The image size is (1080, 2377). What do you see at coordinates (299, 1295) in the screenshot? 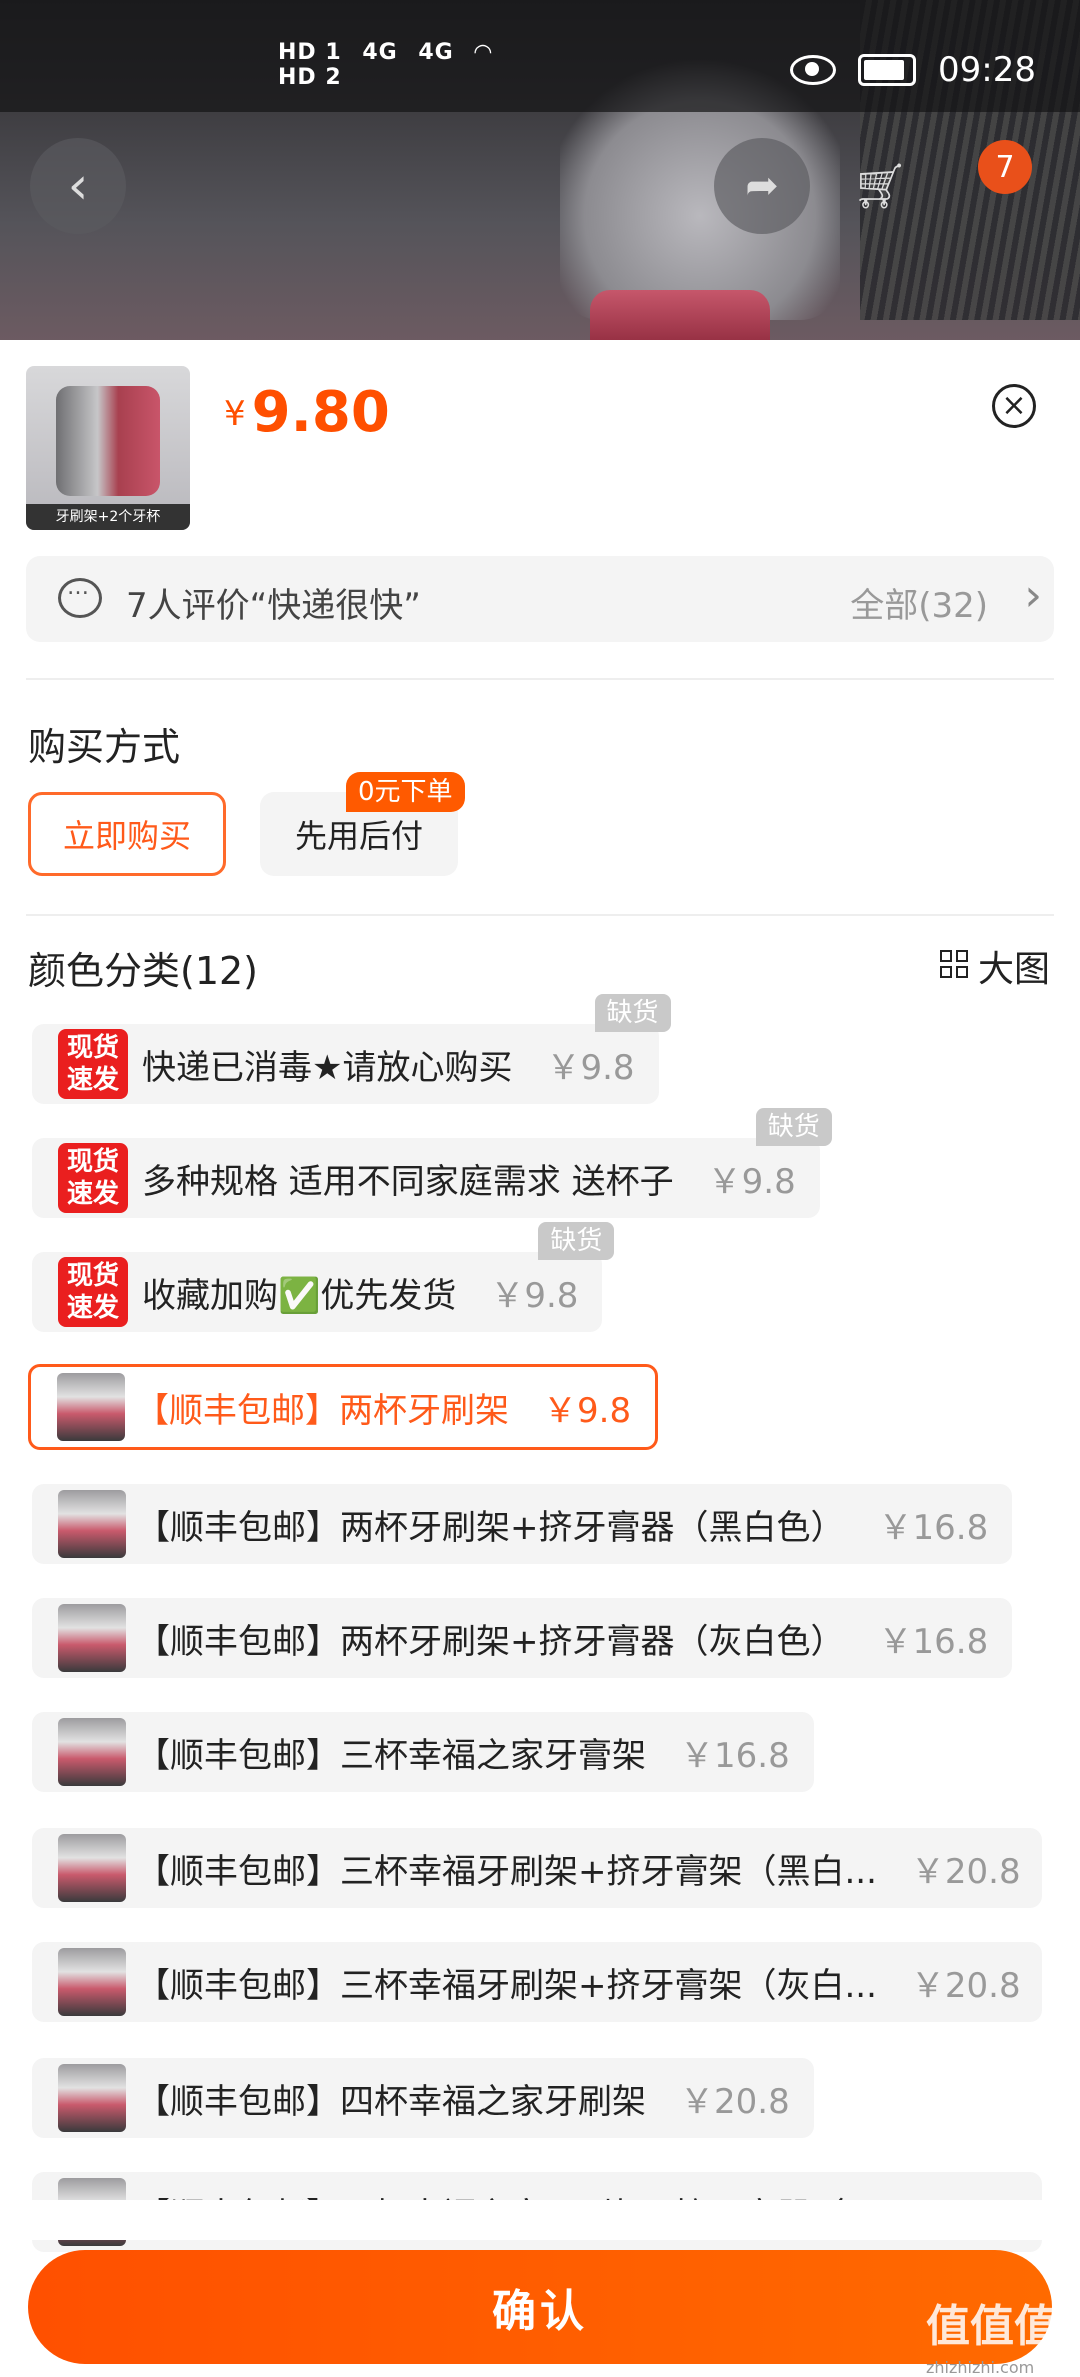
I see `option-label: 收藏加购✅优先发货` at bounding box center [299, 1295].